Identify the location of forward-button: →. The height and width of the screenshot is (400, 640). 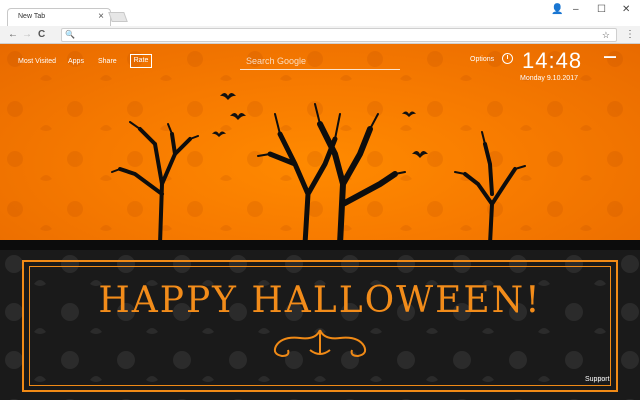
(27, 35).